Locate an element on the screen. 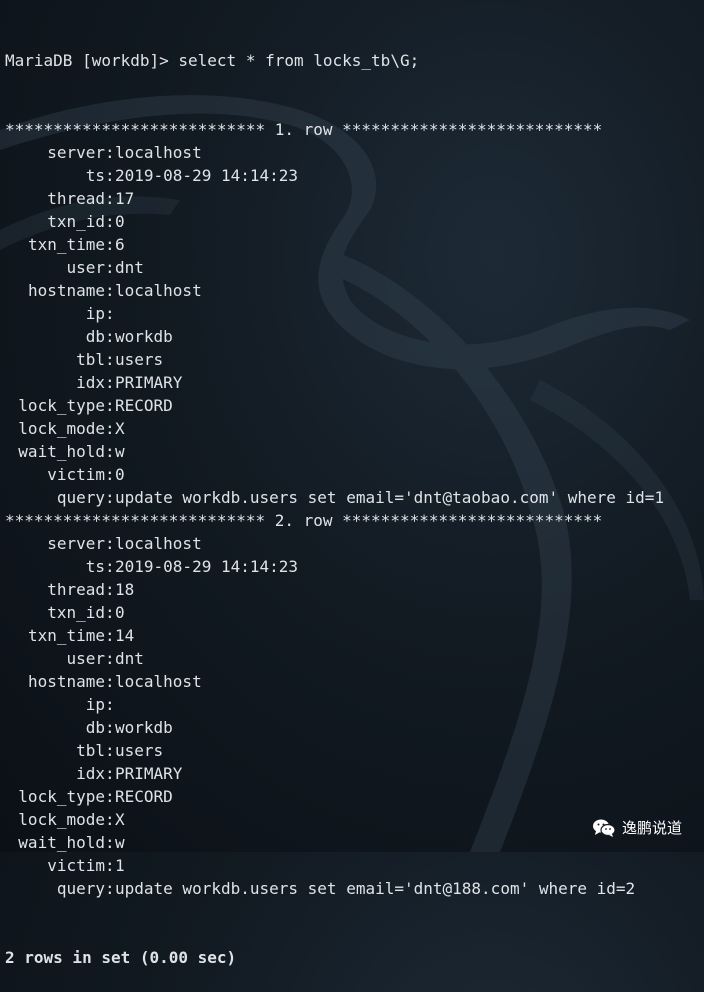 This screenshot has width=704, height=992. field-row: victim:0 is located at coordinates (354, 474).